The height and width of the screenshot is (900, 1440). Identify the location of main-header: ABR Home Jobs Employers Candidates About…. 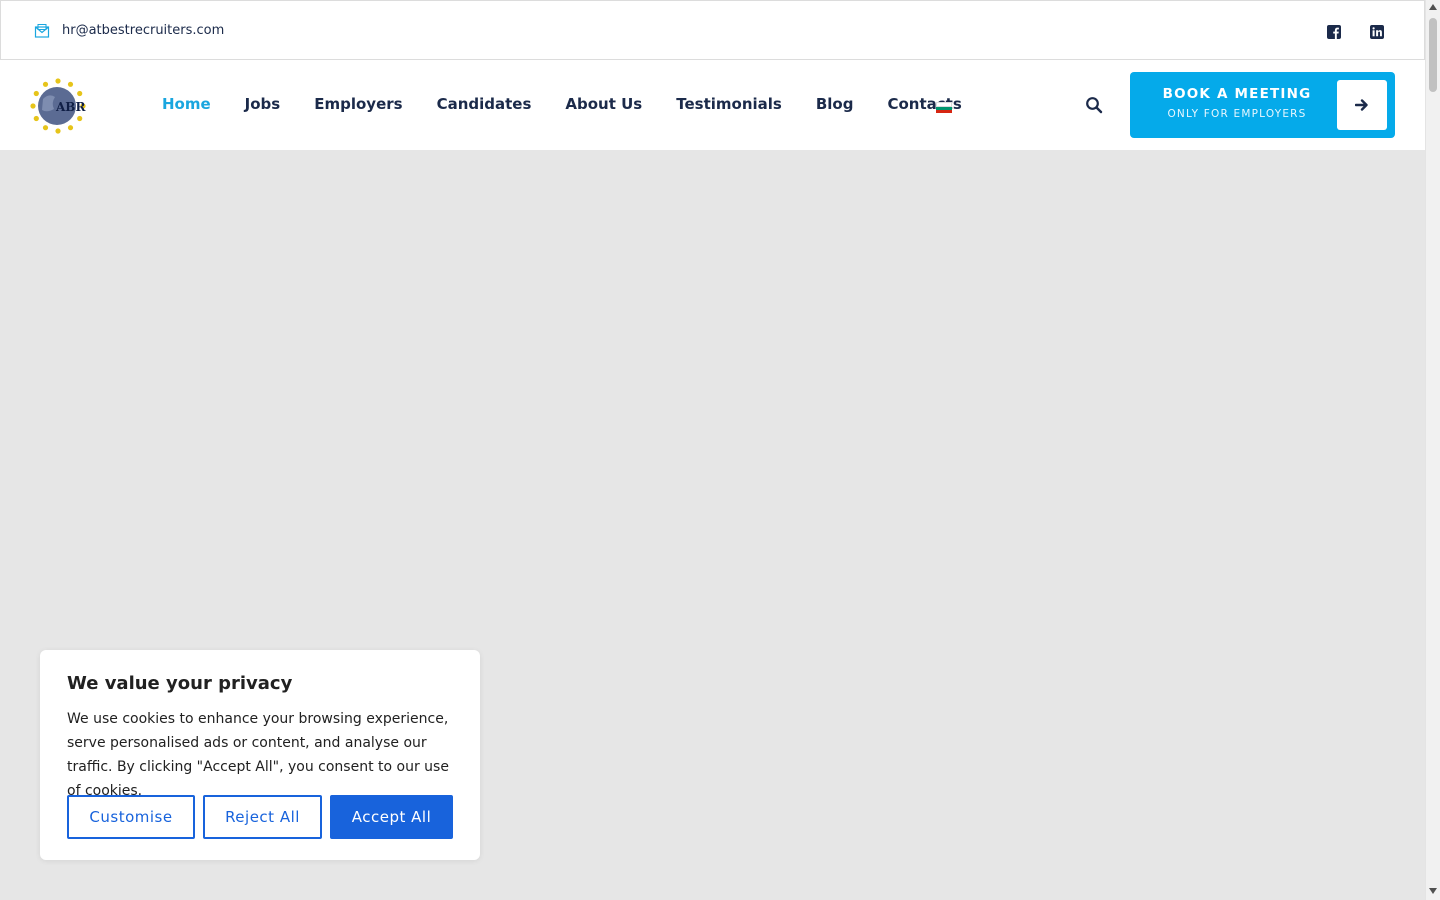
(712, 105).